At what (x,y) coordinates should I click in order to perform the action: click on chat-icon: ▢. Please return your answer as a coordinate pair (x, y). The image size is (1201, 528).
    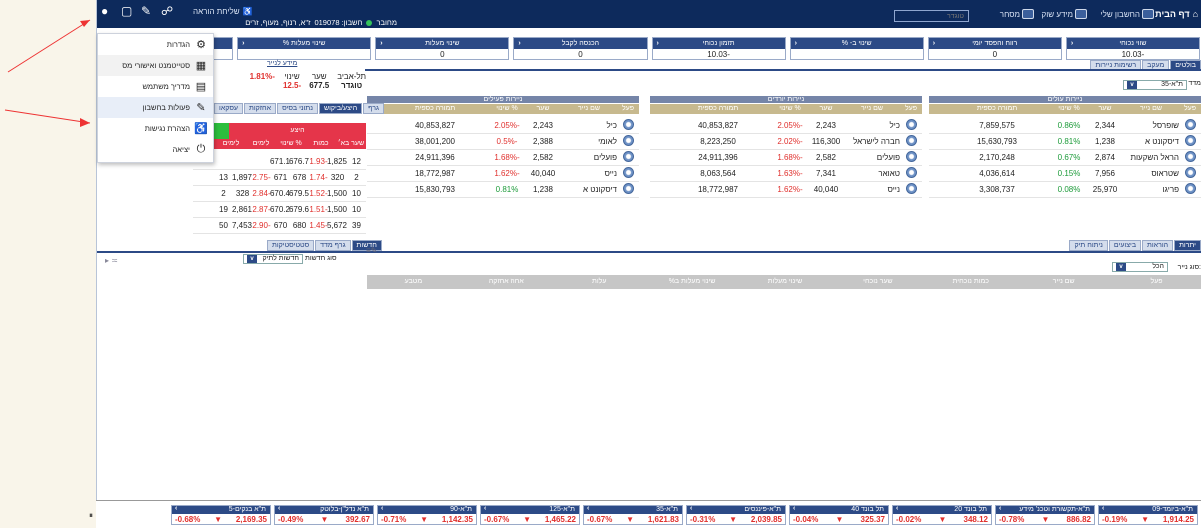
    Looking at the image, I should click on (127, 11).